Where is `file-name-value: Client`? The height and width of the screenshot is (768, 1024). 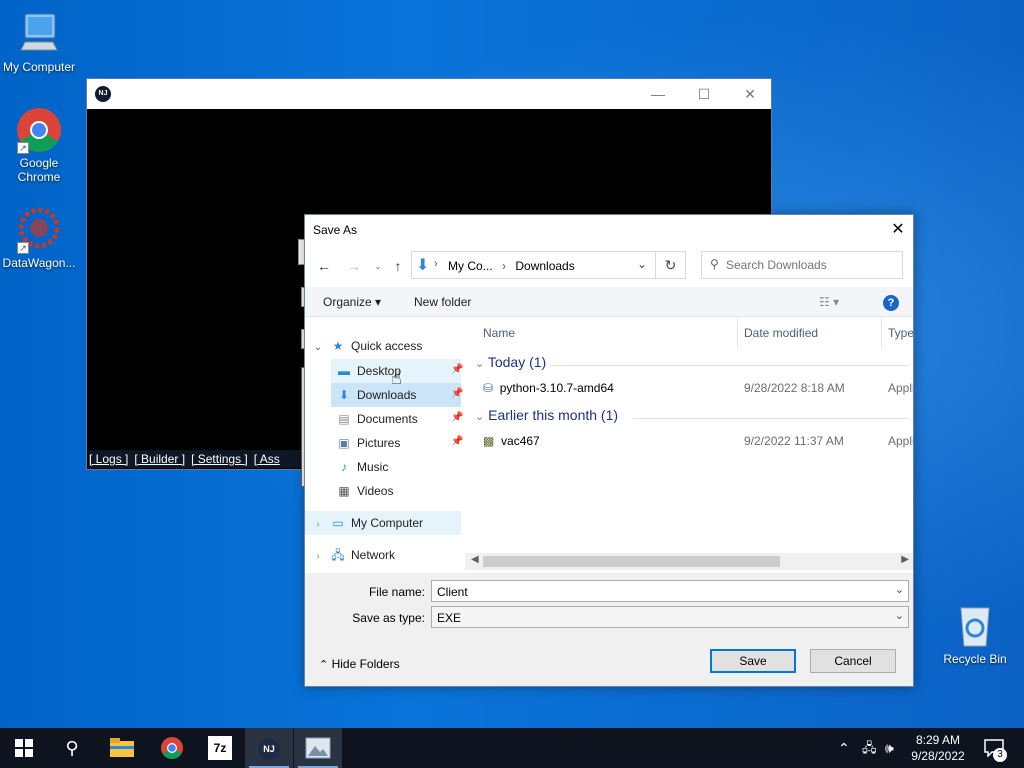
file-name-value: Client is located at coordinates (452, 592).